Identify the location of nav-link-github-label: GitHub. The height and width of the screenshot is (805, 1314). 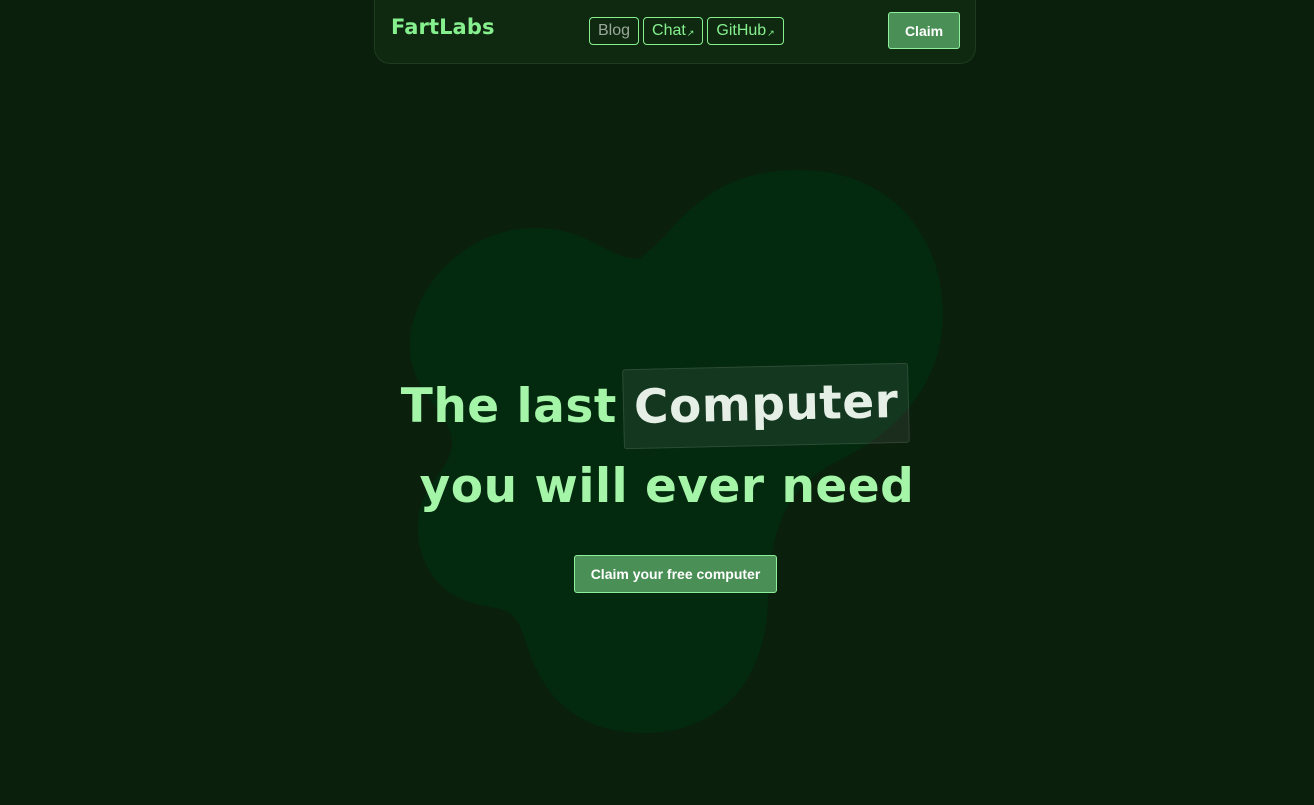
(741, 30).